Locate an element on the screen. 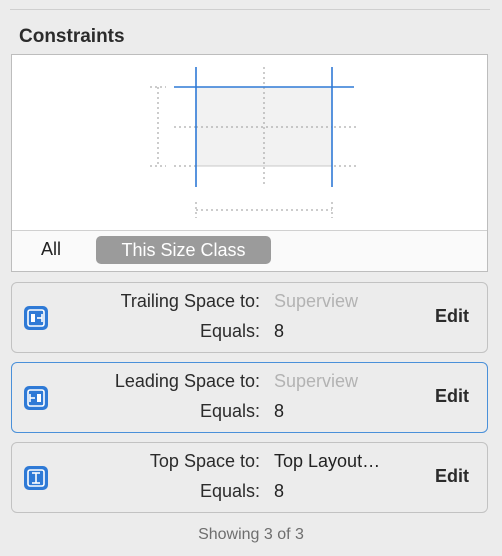 Image resolution: width=502 pixels, height=556 pixels. scope-bar: All This Size Class is located at coordinates (249, 250).